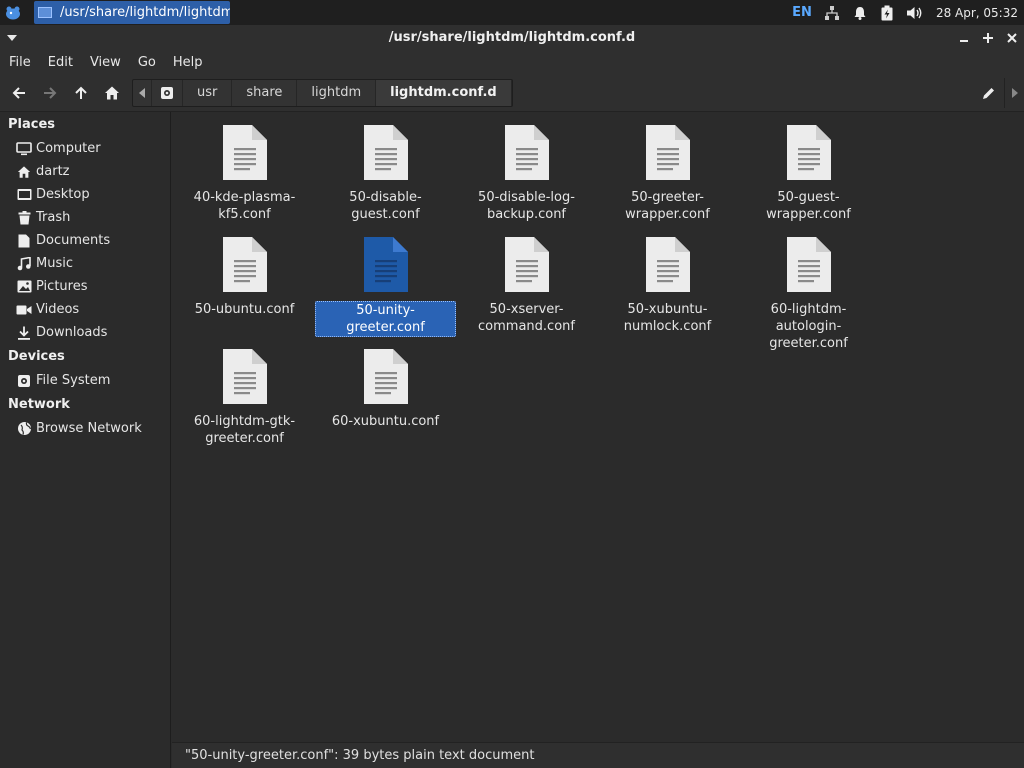 This screenshot has width=1024, height=768. I want to click on sidebar-item-dartz: dartz, so click(85, 171).